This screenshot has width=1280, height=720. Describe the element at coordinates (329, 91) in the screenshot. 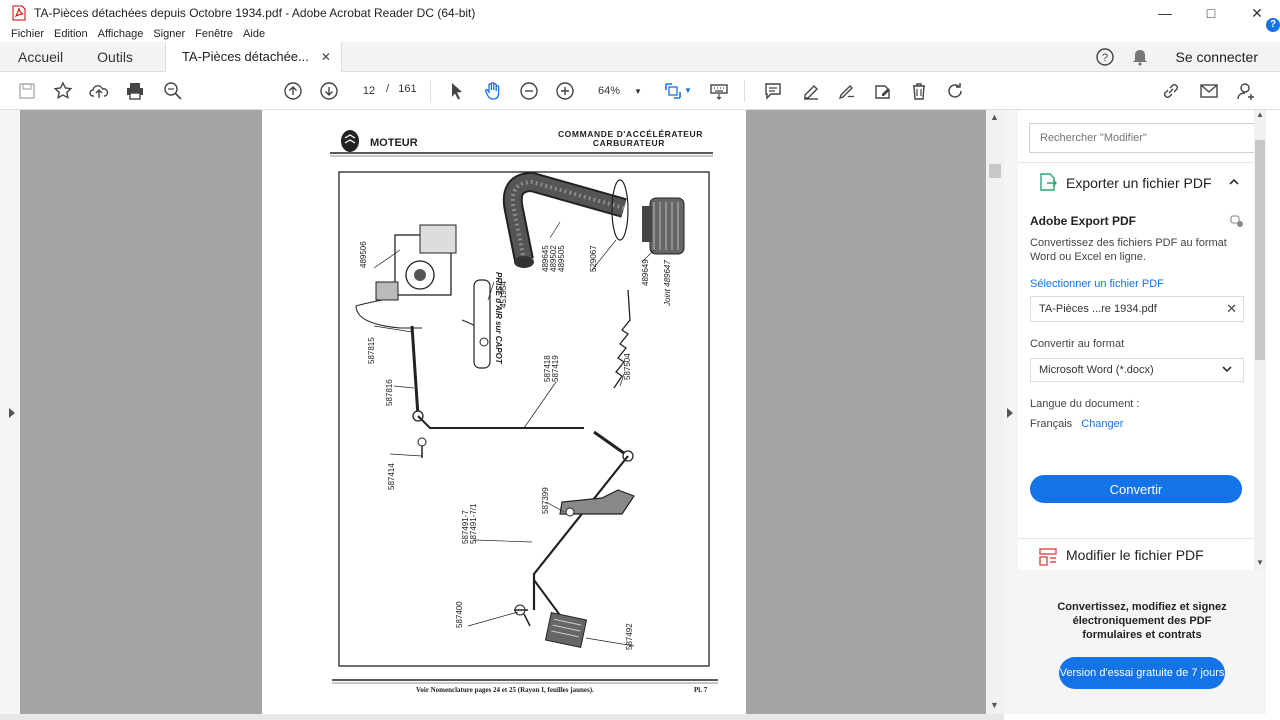

I see `next-page-icon` at that location.